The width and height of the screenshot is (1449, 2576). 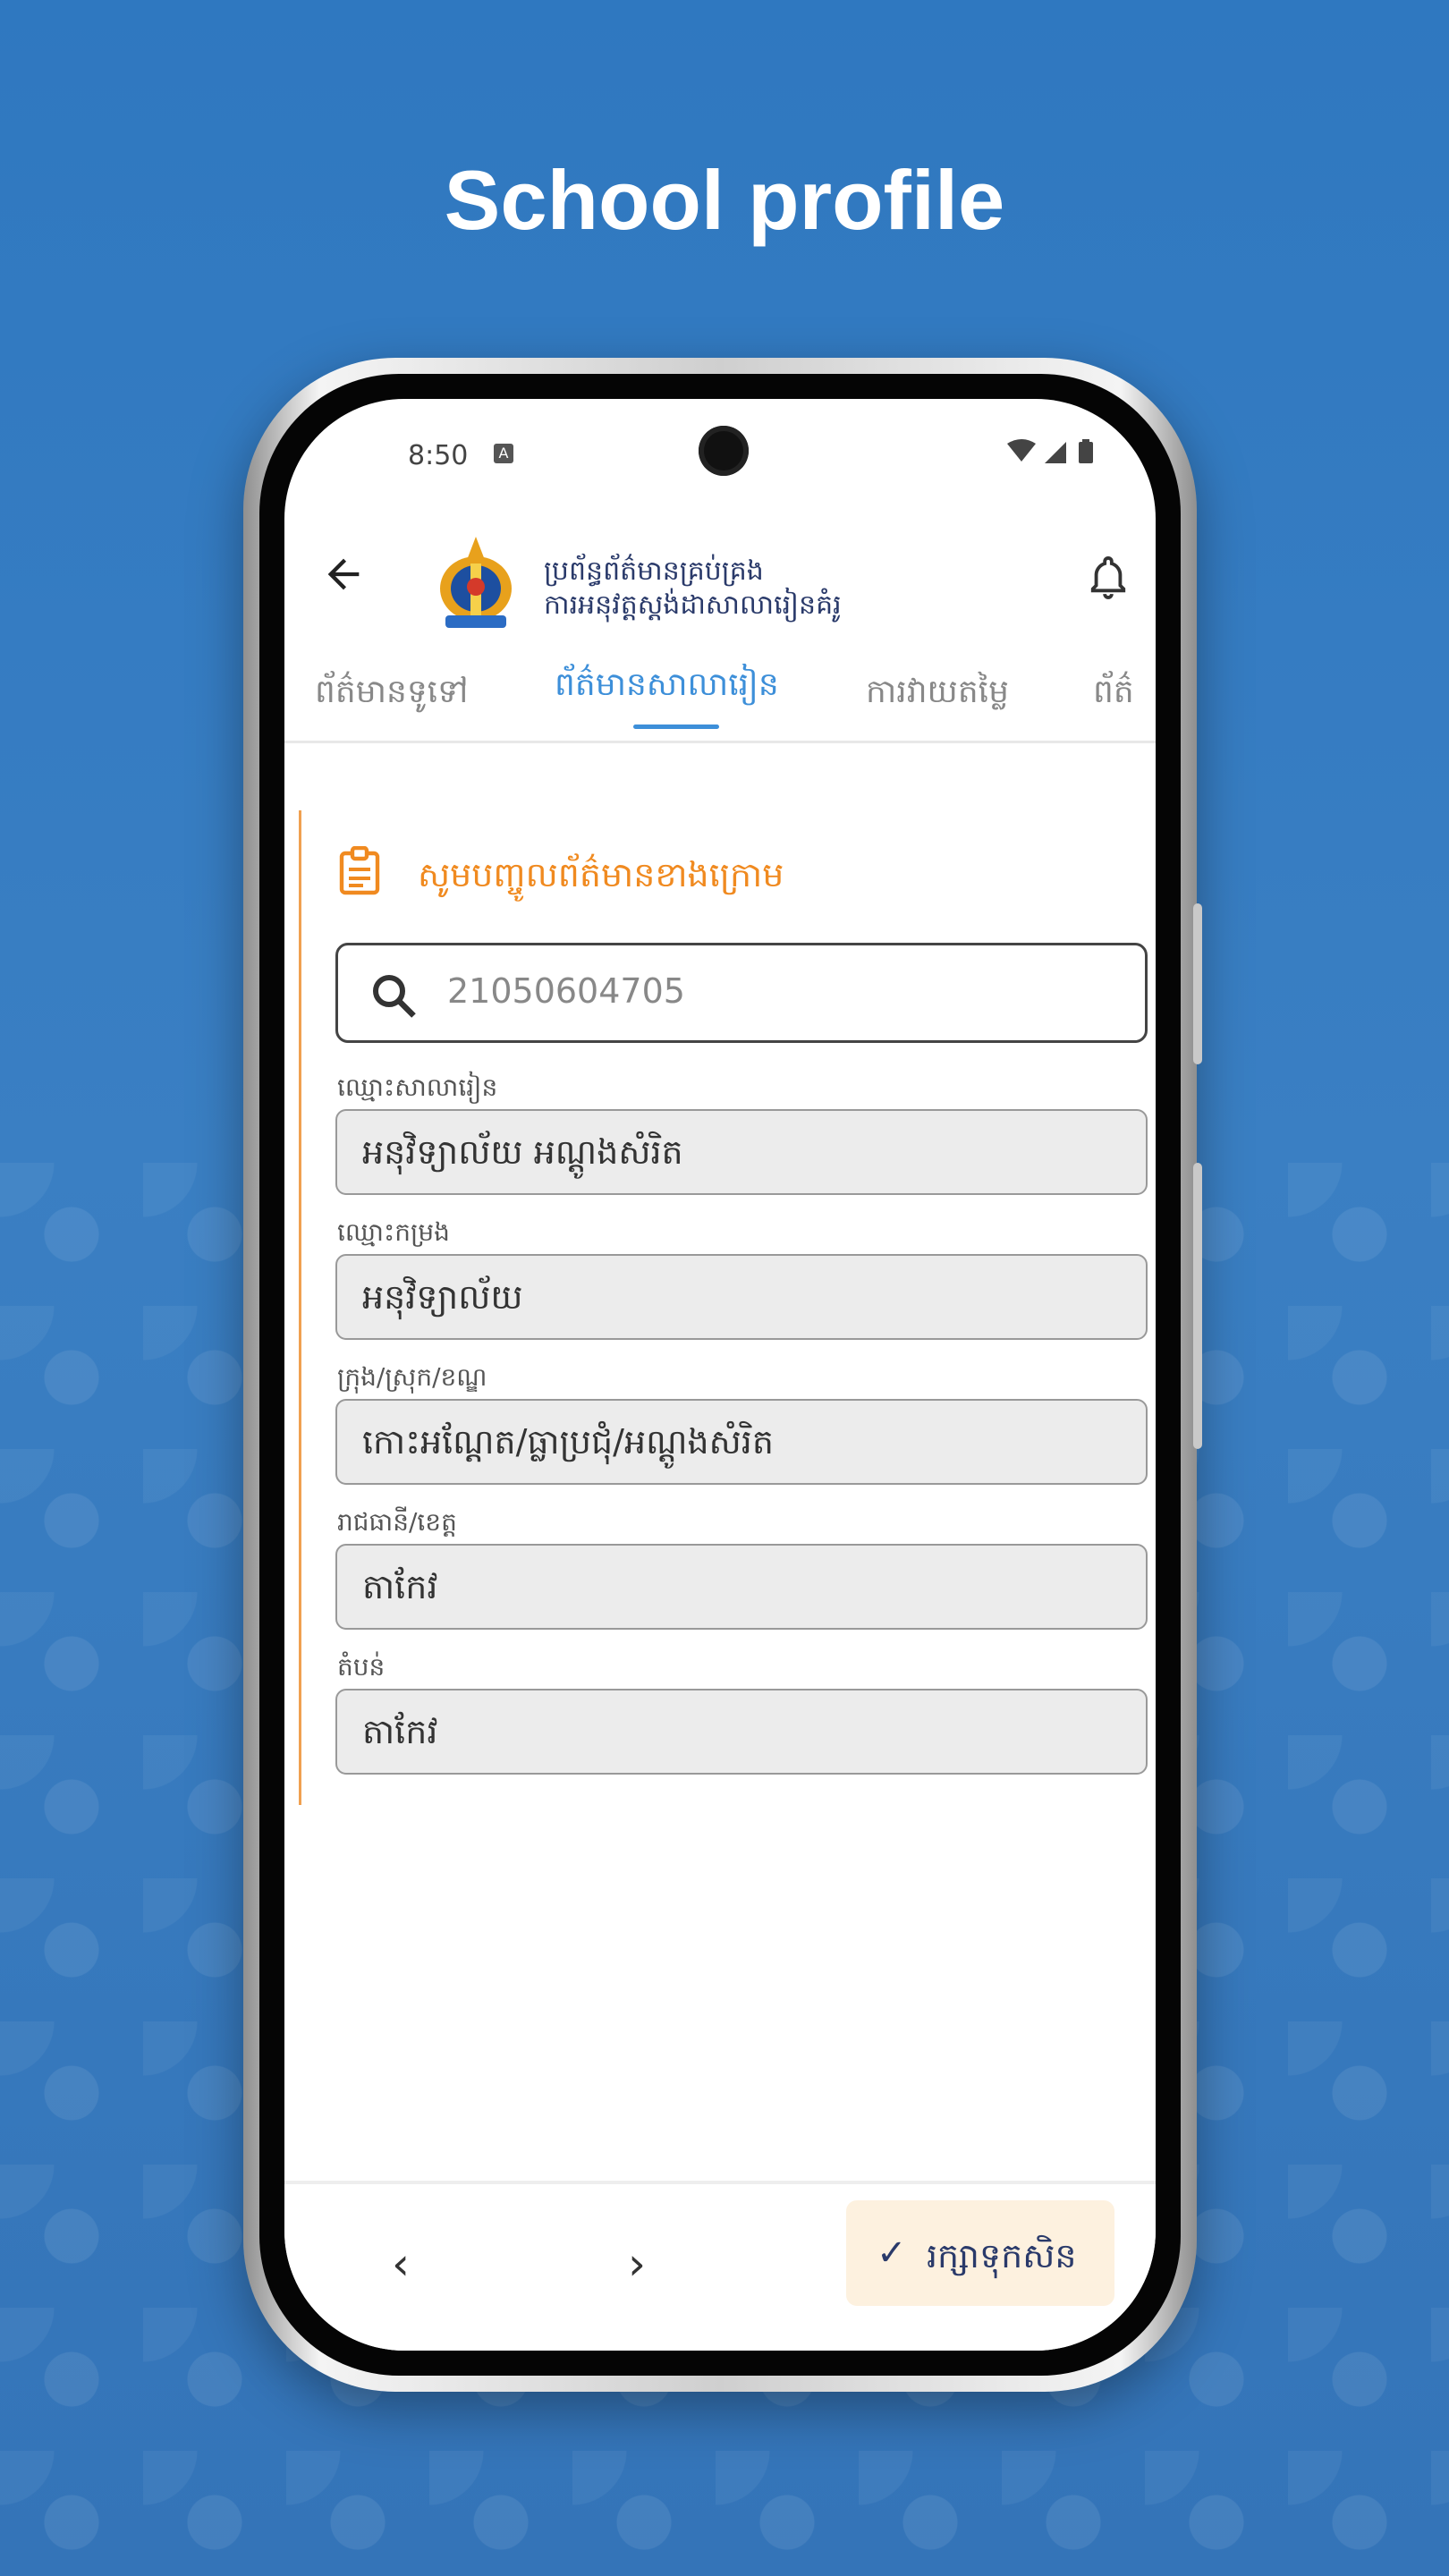 What do you see at coordinates (601, 874) in the screenshot?
I see `form-title: សូមបញ្ចូលព័ត៌មានខាងក្រោម` at bounding box center [601, 874].